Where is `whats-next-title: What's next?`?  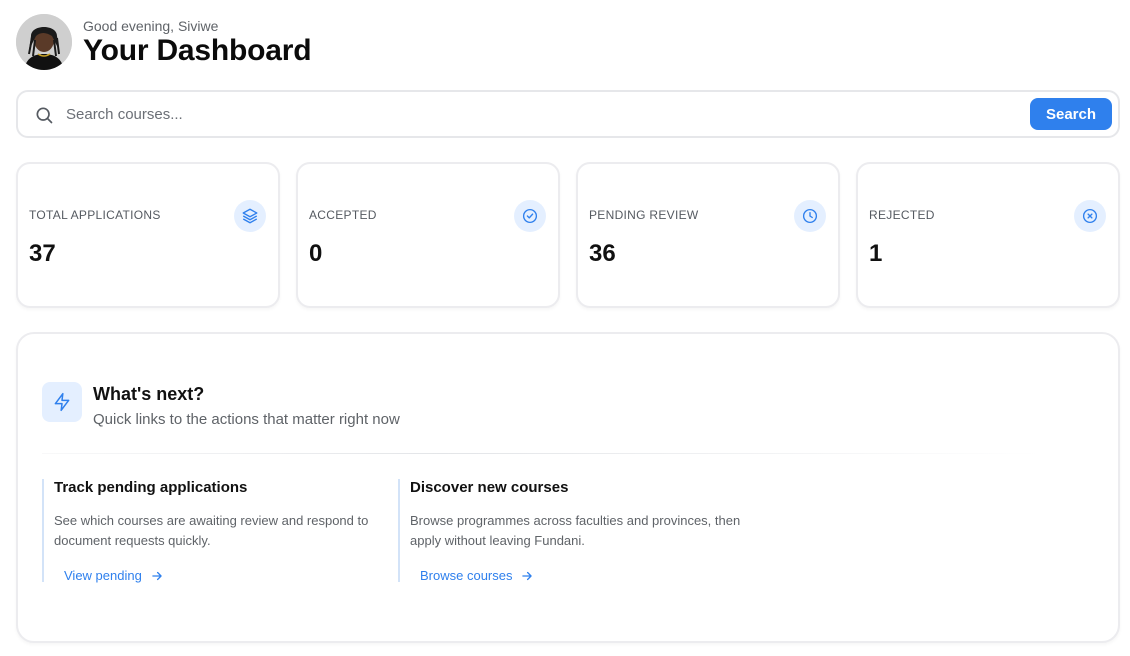
whats-next-title: What's next? is located at coordinates (149, 394).